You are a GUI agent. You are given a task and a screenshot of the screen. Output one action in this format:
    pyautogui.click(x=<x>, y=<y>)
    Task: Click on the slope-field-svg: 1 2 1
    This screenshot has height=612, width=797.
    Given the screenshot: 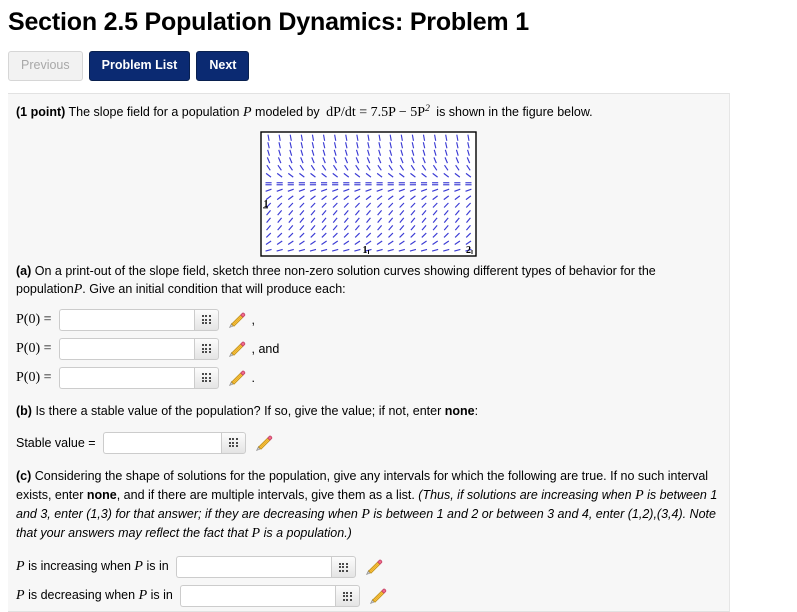 What is the action you would take?
    pyautogui.click(x=368, y=193)
    